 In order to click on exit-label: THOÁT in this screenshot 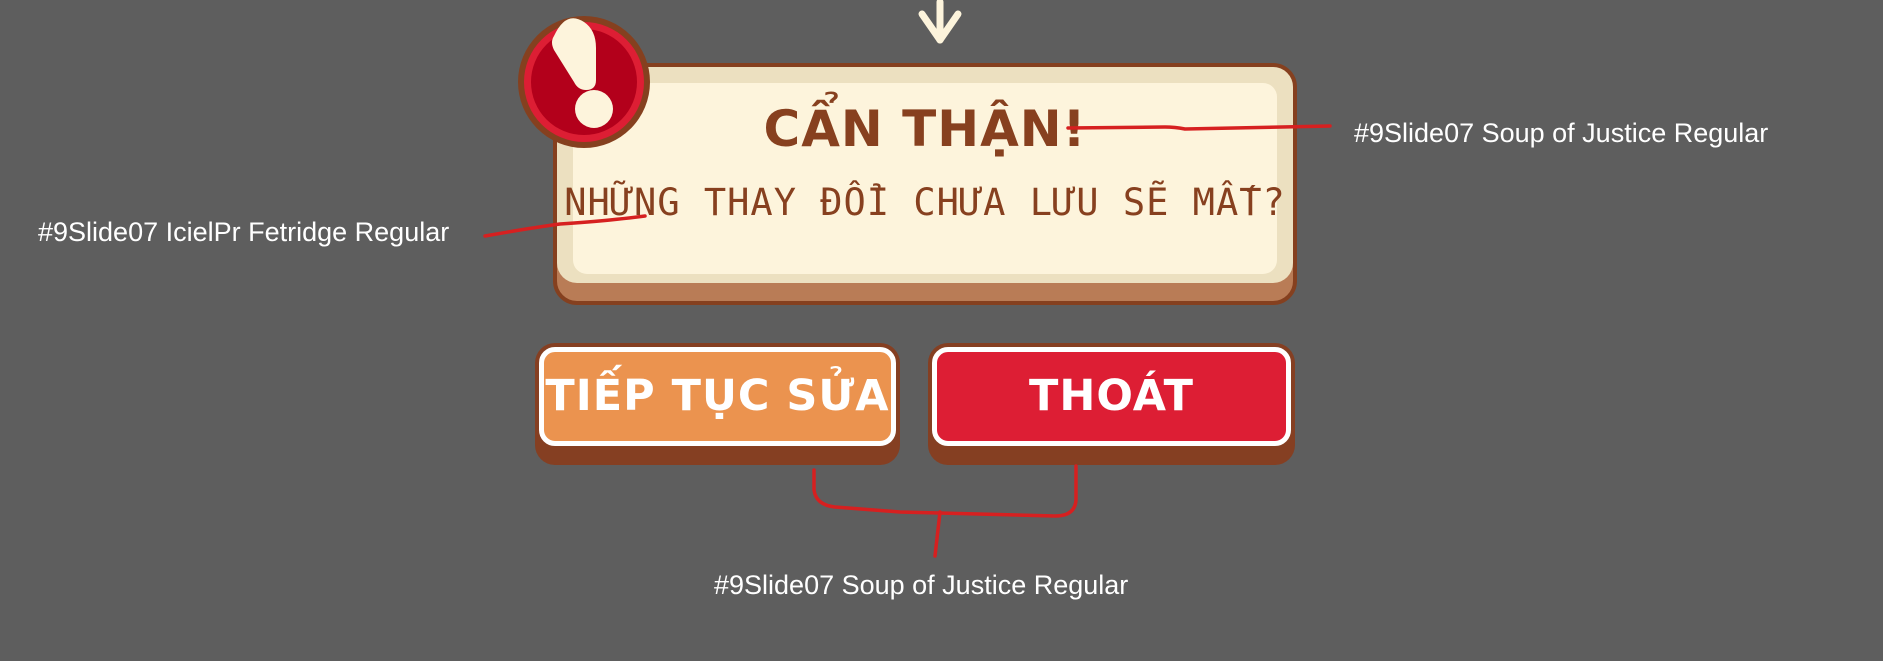, I will do `click(1111, 396)`.